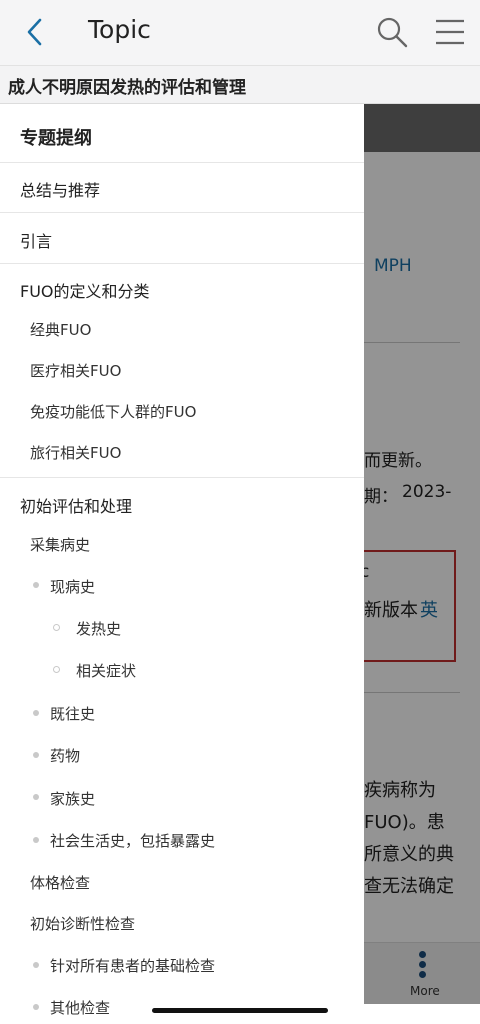 This screenshot has height=1024, width=480. Describe the element at coordinates (72, 798) in the screenshot. I see `outline-subitem: 家族史` at that location.